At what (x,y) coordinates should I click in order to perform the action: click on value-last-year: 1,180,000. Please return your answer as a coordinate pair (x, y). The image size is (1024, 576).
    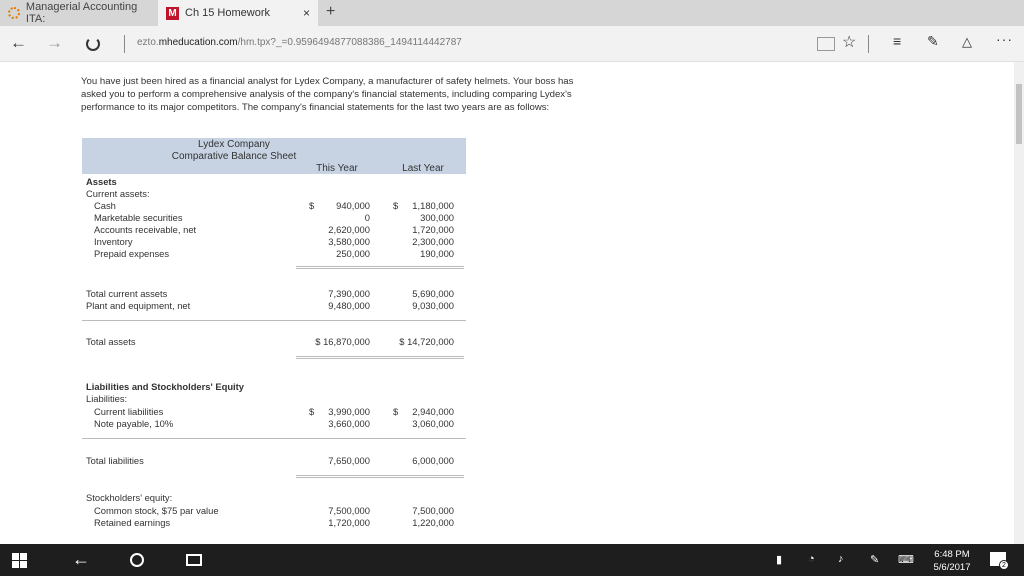
    Looking at the image, I should click on (433, 205).